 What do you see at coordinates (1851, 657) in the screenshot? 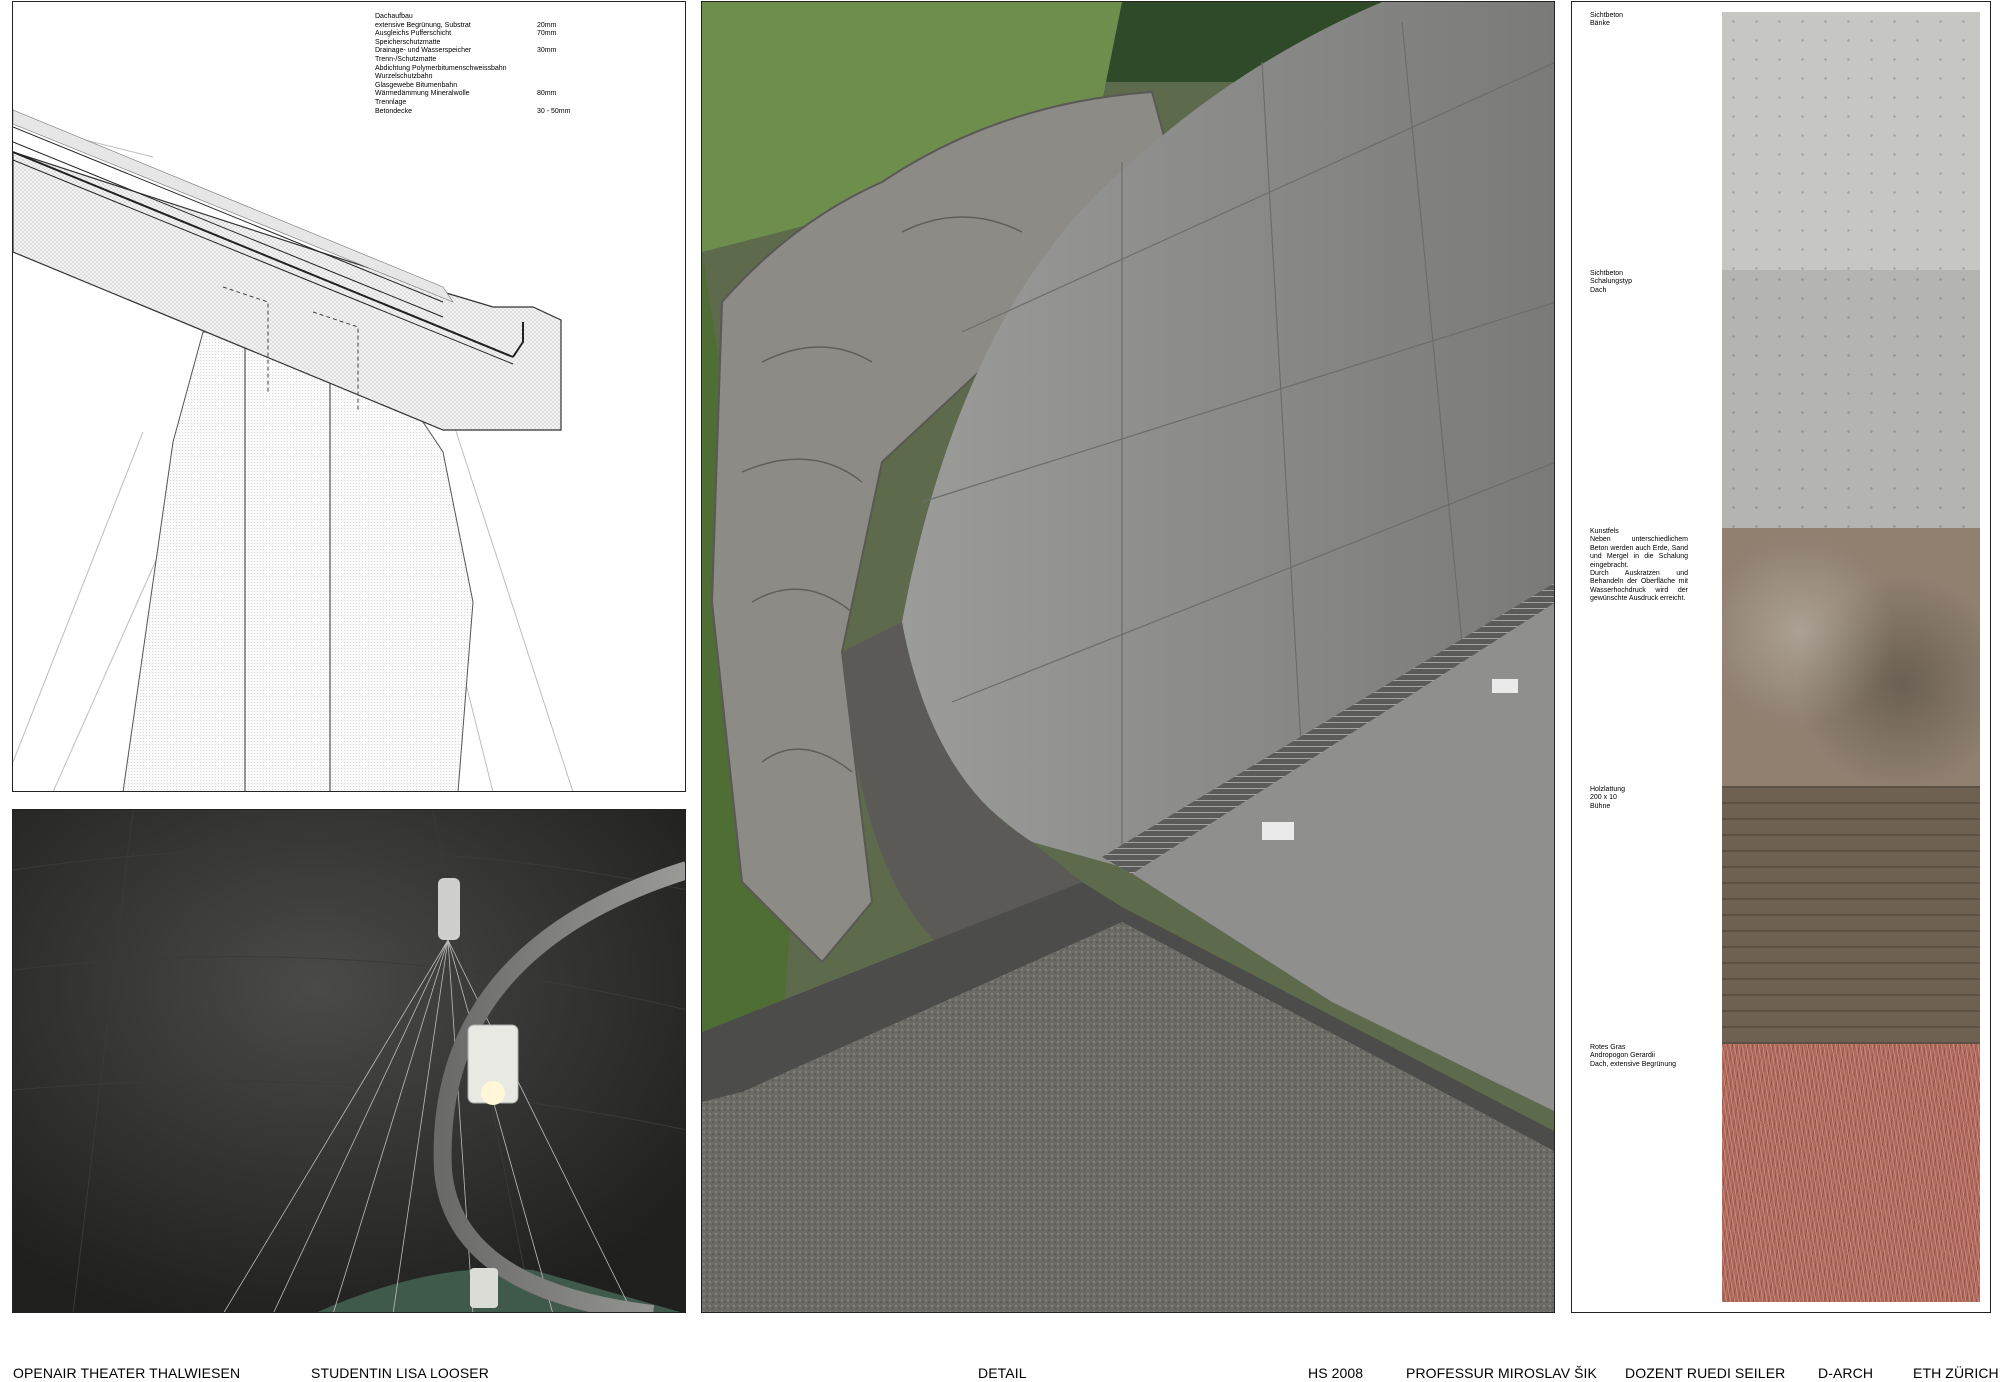
I see `swatch-artificial-rock` at bounding box center [1851, 657].